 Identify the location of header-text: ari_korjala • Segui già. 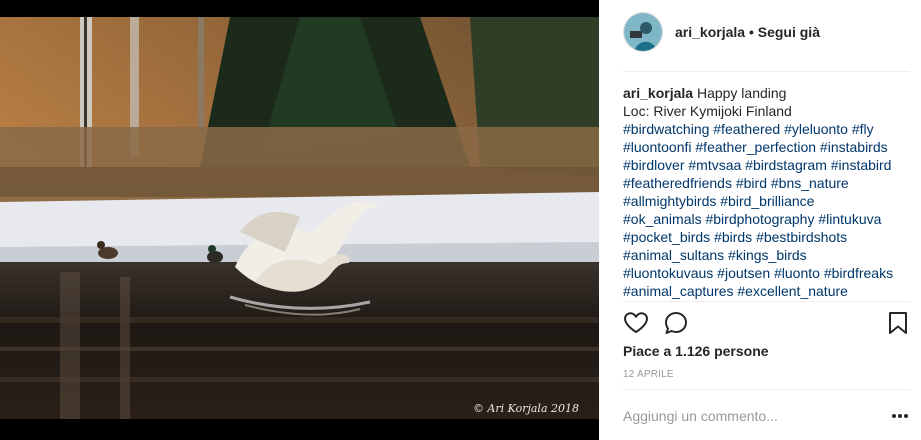
(747, 32).